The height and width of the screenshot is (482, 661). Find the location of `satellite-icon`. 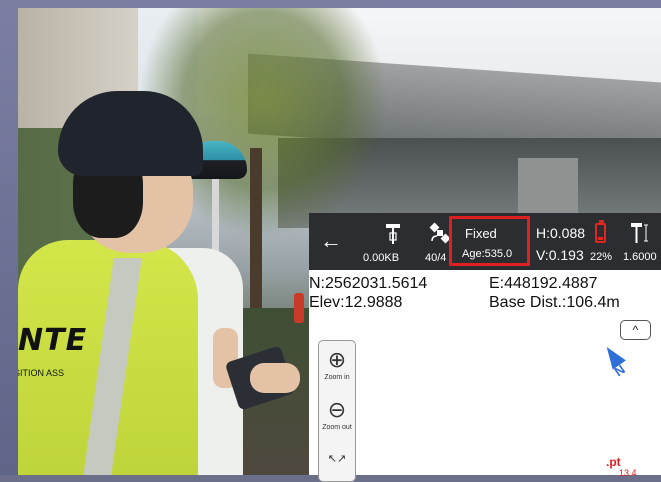

satellite-icon is located at coordinates (440, 233).